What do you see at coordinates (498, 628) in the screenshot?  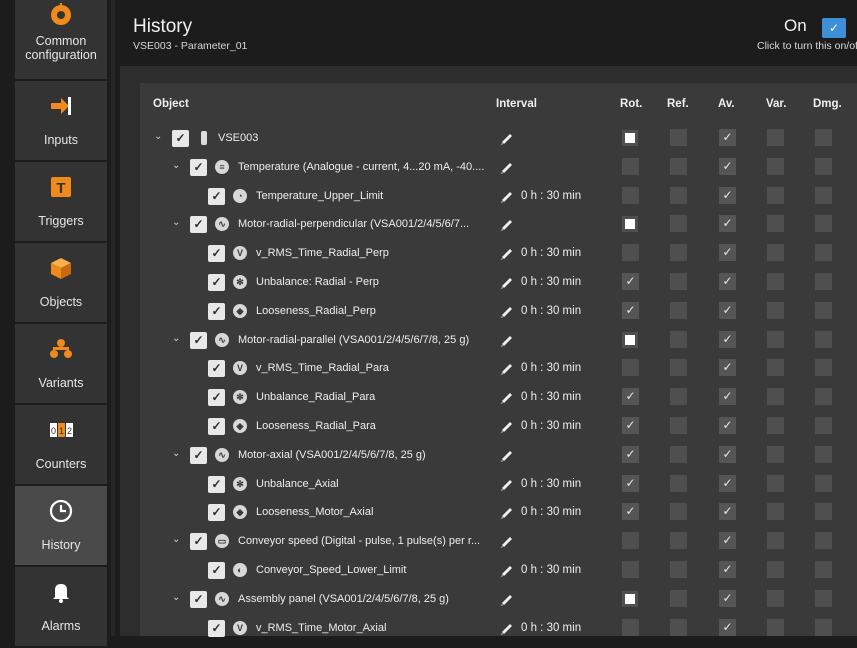 I see `table-row: ✓ Vv_RMS_Time_Motor_Axial 0 h : 30 min ✓` at bounding box center [498, 628].